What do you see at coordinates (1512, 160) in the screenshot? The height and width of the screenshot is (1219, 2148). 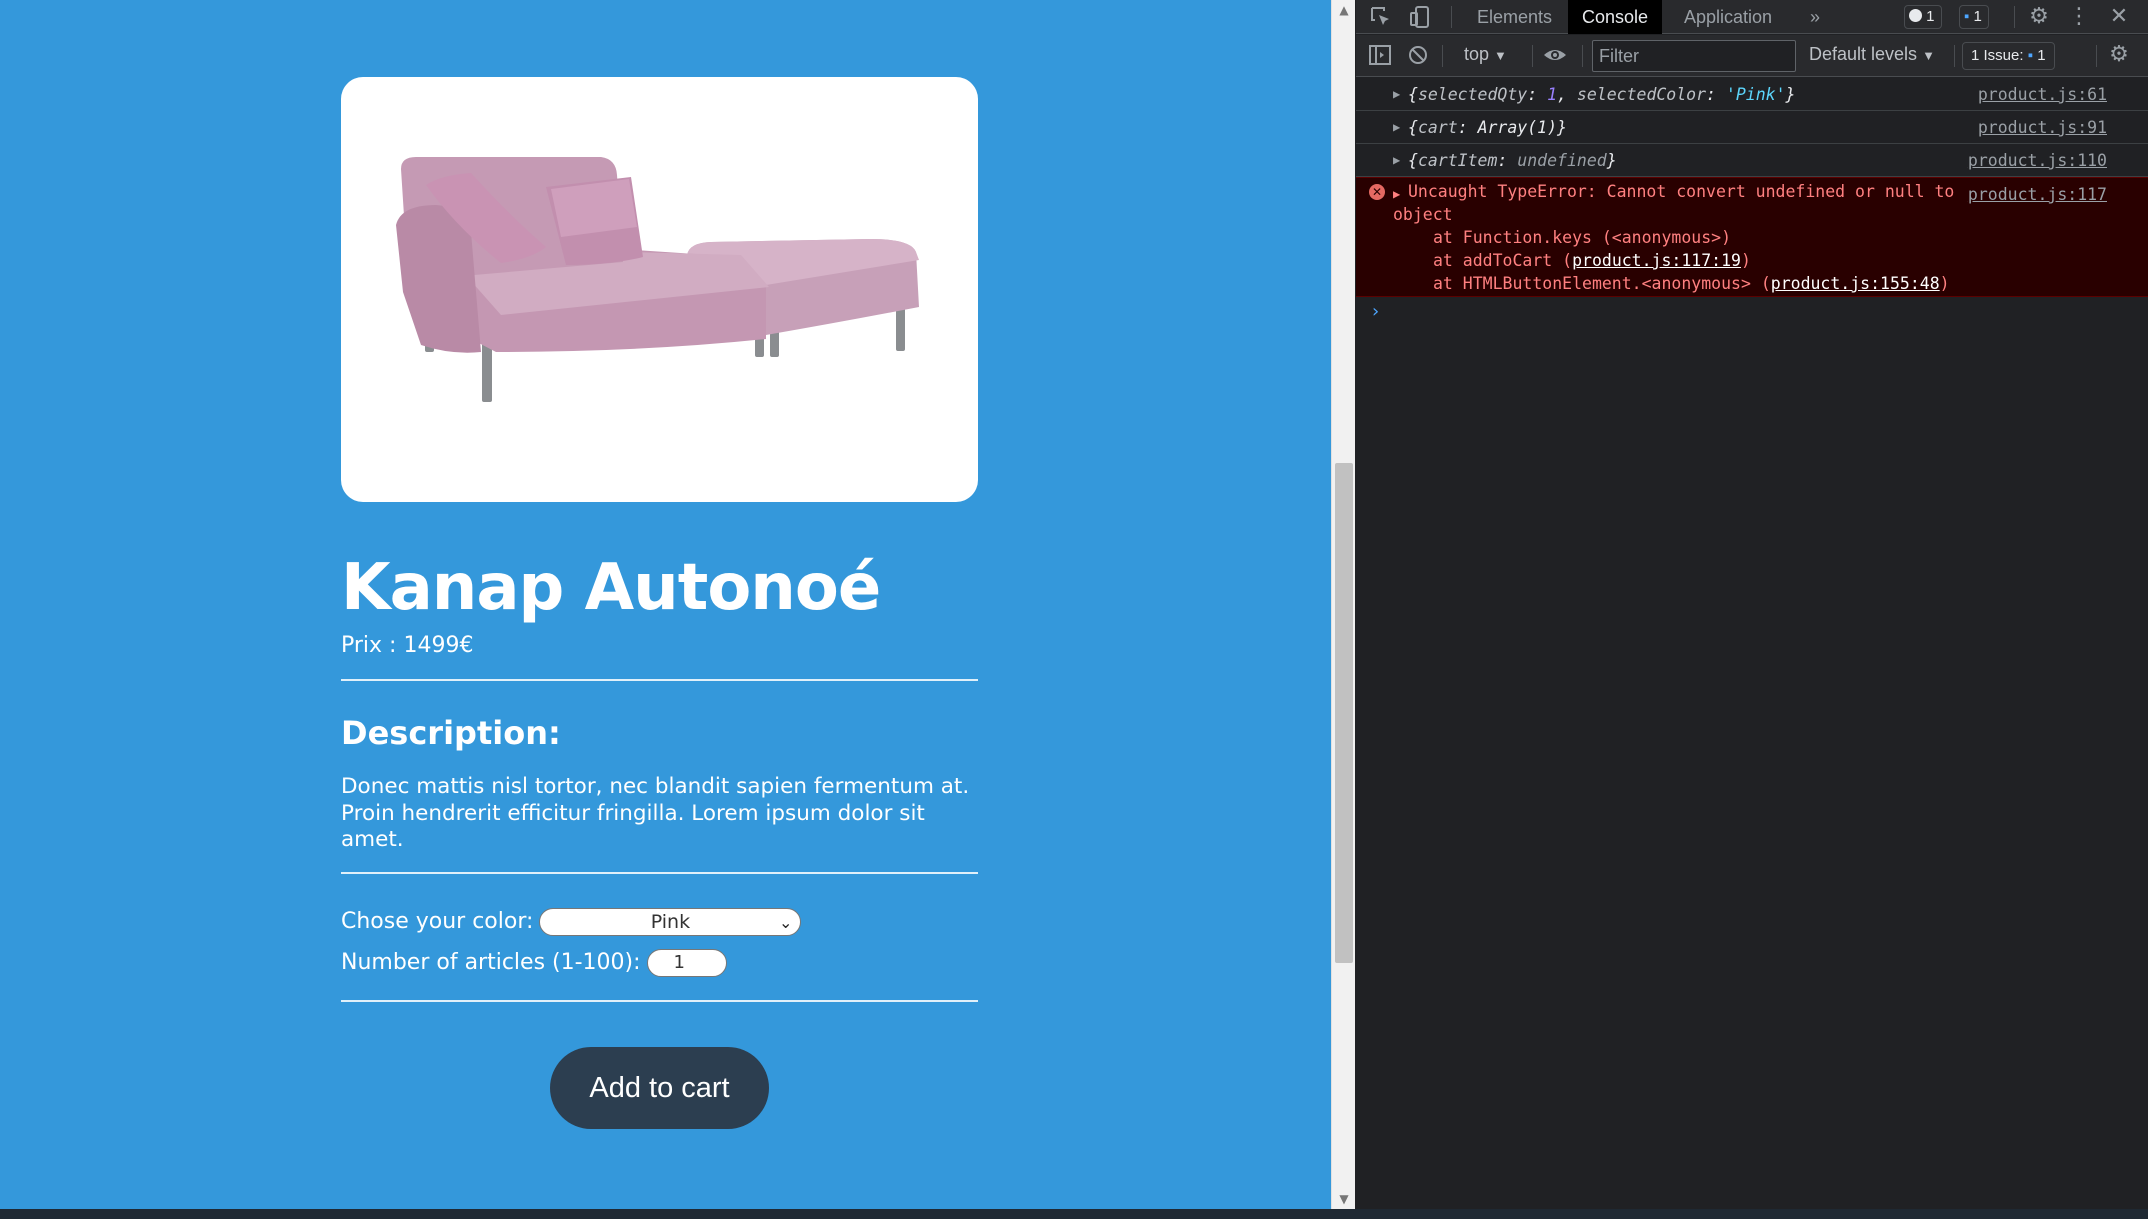 I see `log-message: {cartItem: undefined}` at bounding box center [1512, 160].